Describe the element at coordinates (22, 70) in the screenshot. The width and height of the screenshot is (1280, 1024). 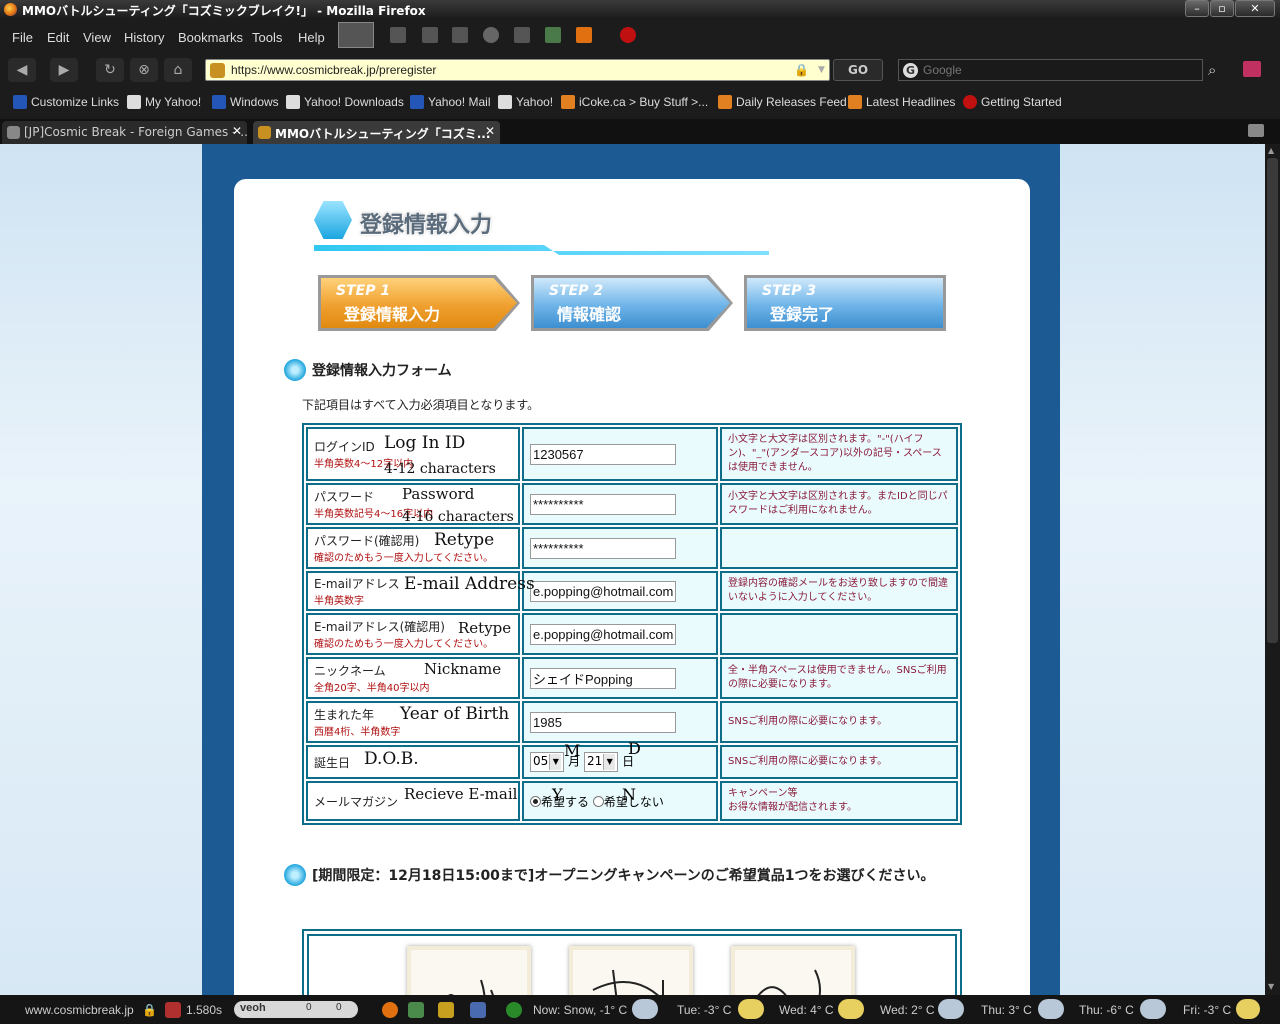
I see `back-button: ◀` at that location.